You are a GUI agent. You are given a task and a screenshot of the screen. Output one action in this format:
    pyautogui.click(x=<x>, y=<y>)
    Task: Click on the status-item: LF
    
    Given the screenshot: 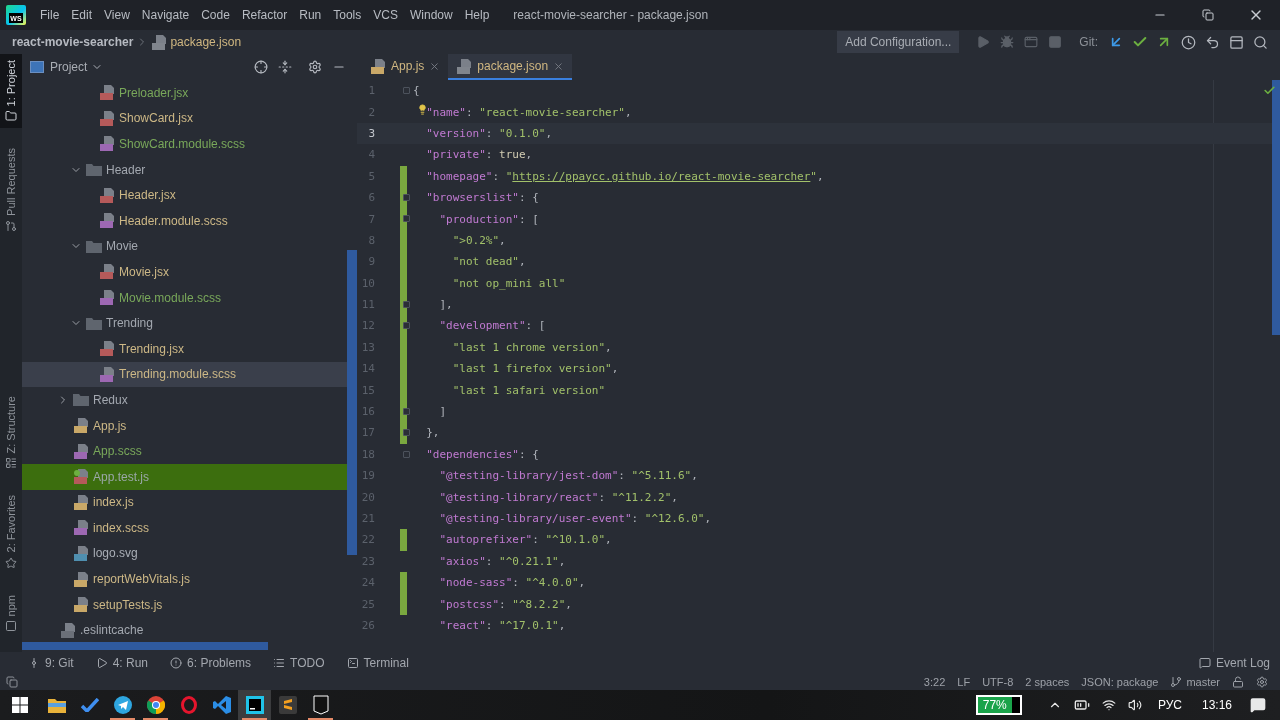 What is the action you would take?
    pyautogui.click(x=964, y=682)
    